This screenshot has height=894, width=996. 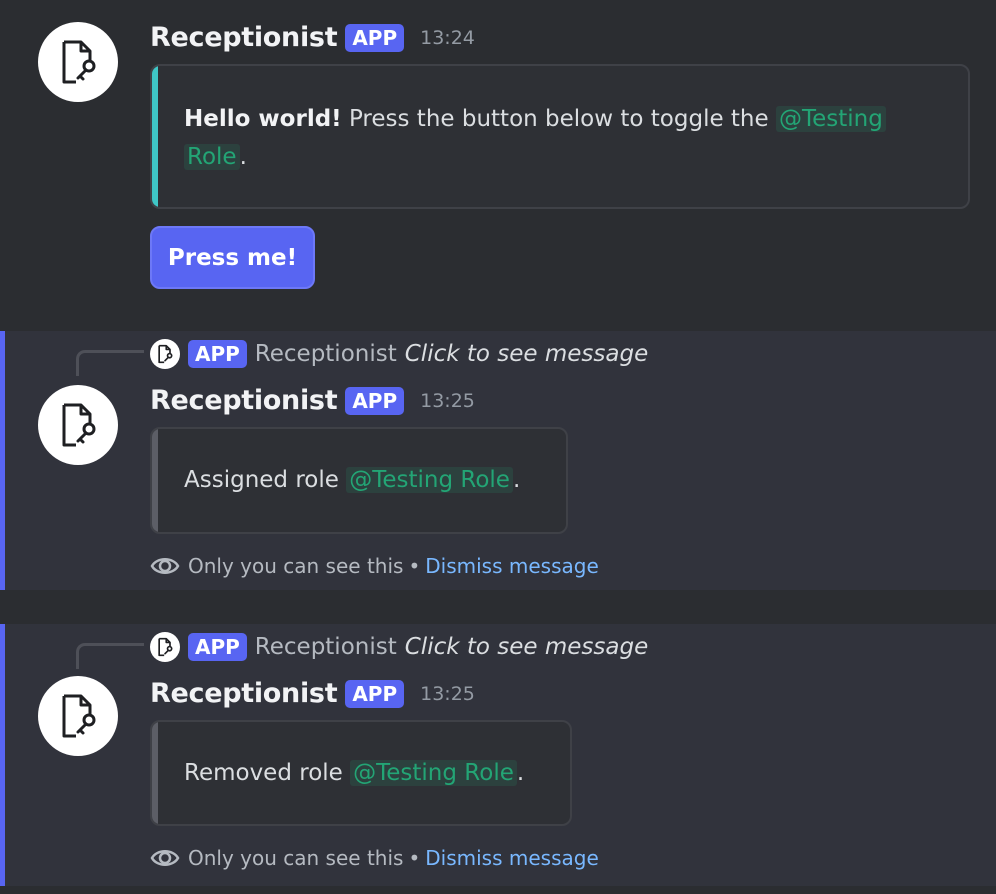 I want to click on embed-text: Assigned role, so click(x=265, y=480).